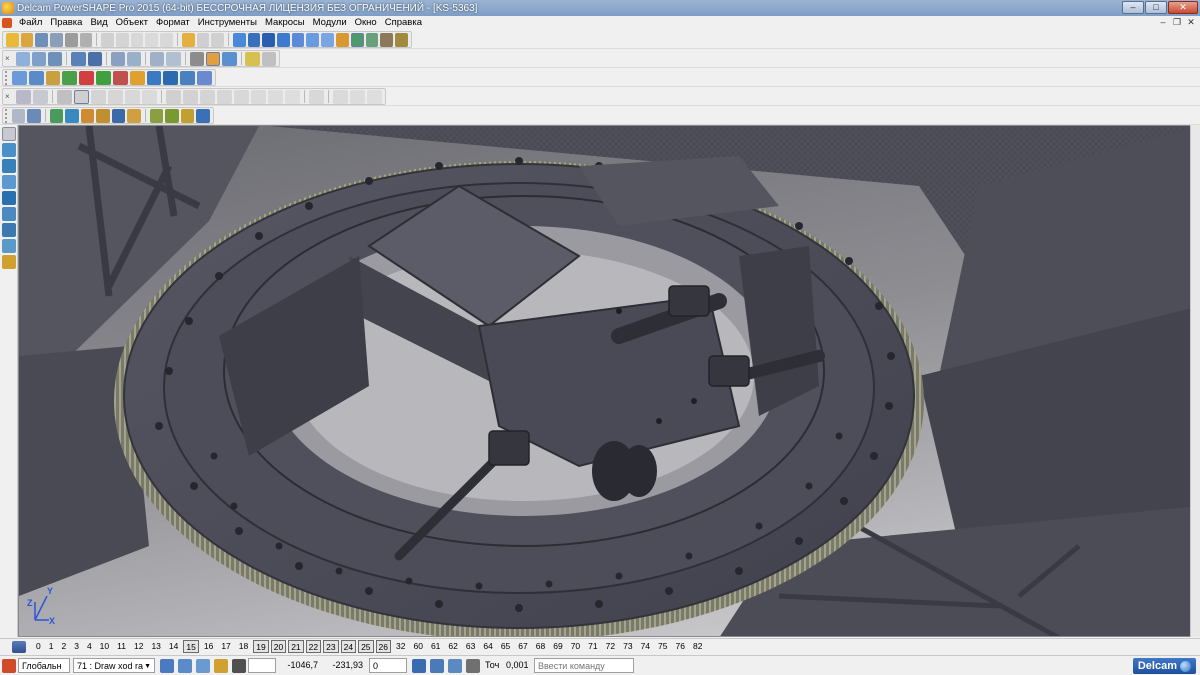  Describe the element at coordinates (115, 96) in the screenshot. I see `edit-mirror-icon` at that location.